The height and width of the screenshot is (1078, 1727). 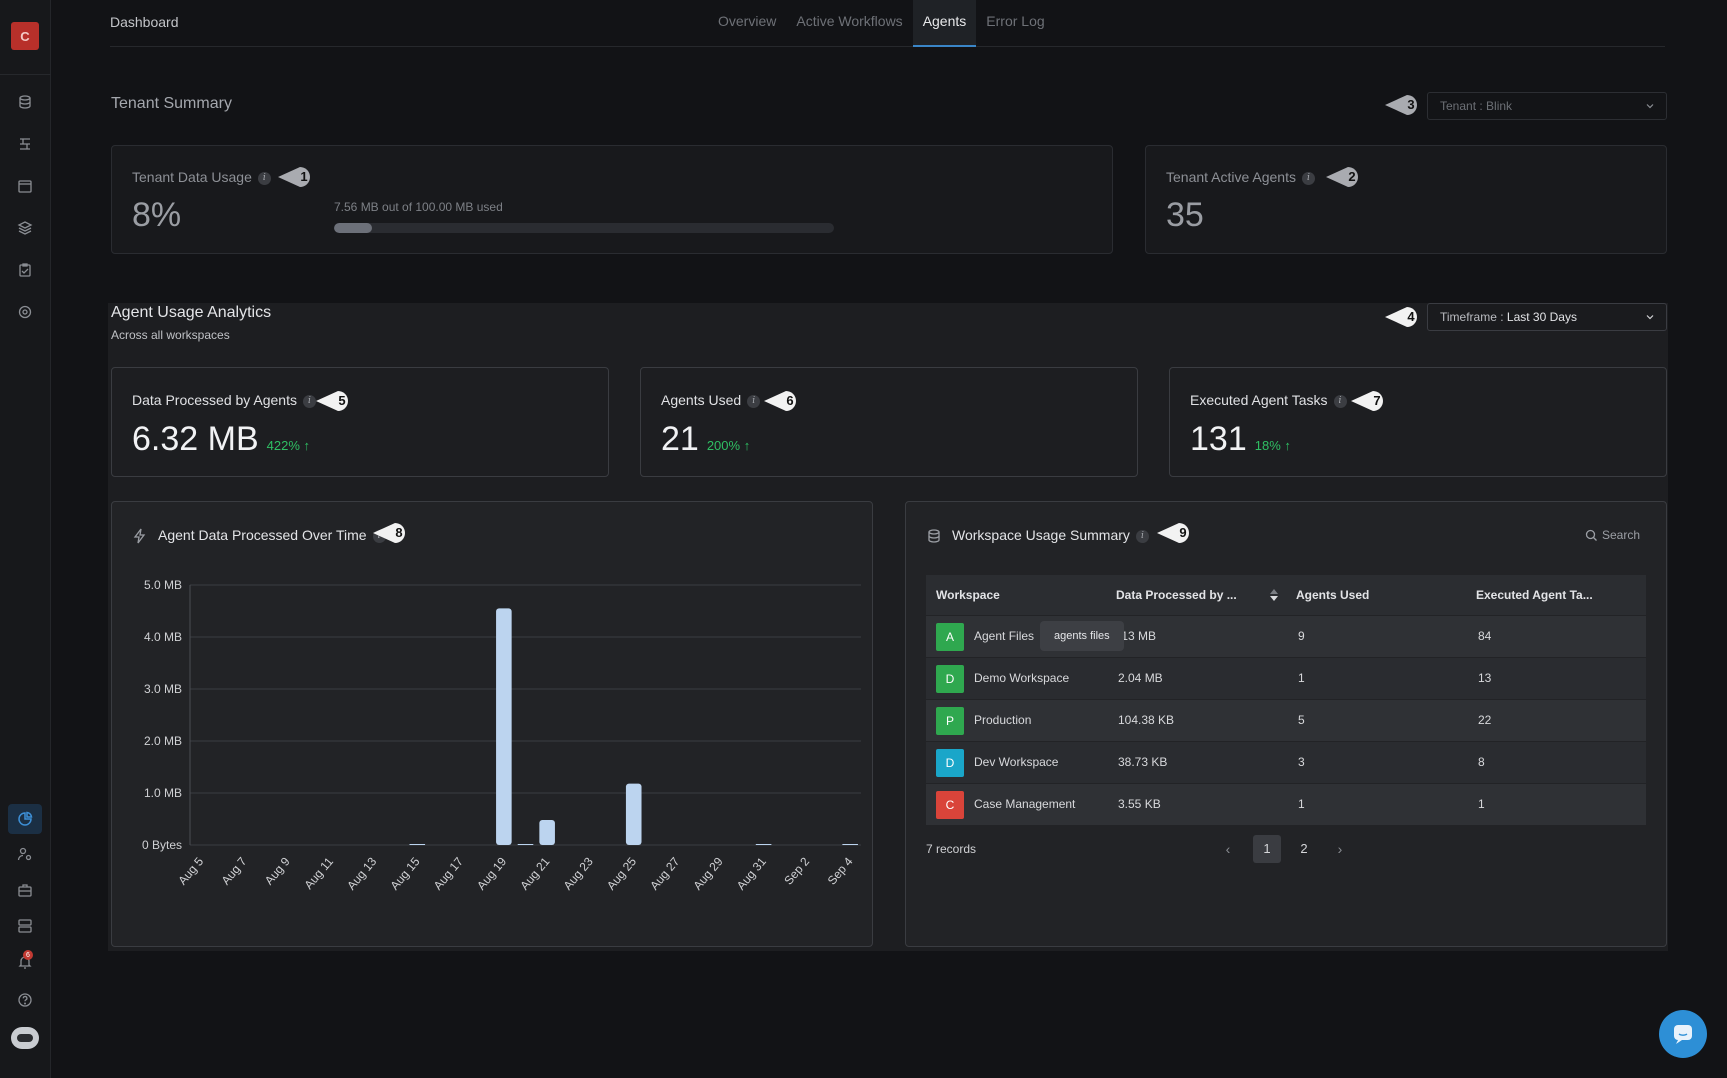 What do you see at coordinates (1301, 762) in the screenshot?
I see `agents-used-cell: 3` at bounding box center [1301, 762].